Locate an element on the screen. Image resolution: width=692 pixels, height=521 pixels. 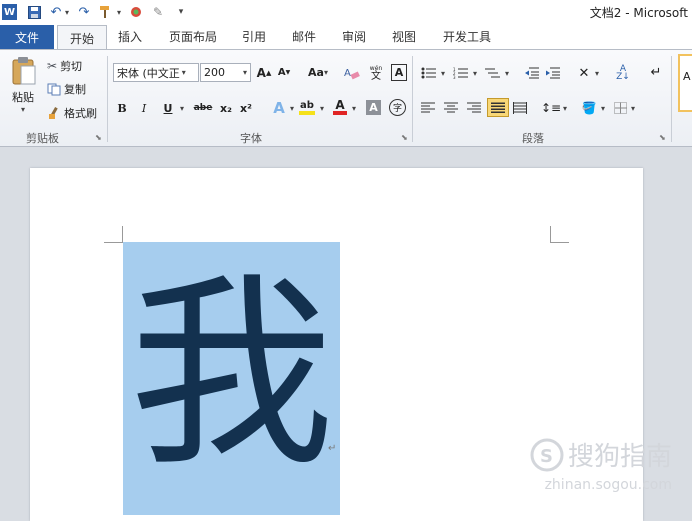
phonetic-guide-button: wén 文 is located at coordinates (376, 72).